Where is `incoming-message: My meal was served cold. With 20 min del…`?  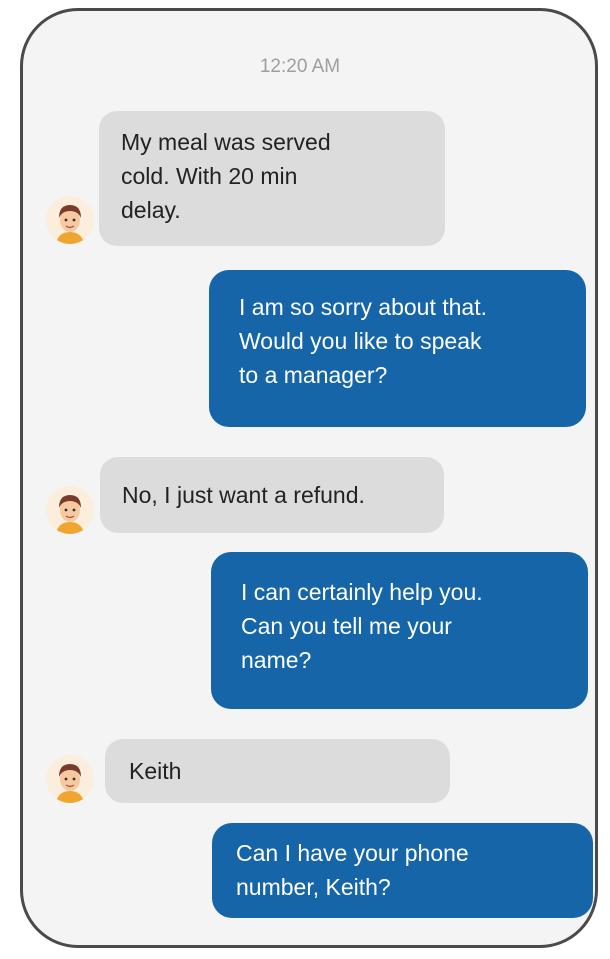
incoming-message: My meal was served cold. With 20 min del… is located at coordinates (272, 178).